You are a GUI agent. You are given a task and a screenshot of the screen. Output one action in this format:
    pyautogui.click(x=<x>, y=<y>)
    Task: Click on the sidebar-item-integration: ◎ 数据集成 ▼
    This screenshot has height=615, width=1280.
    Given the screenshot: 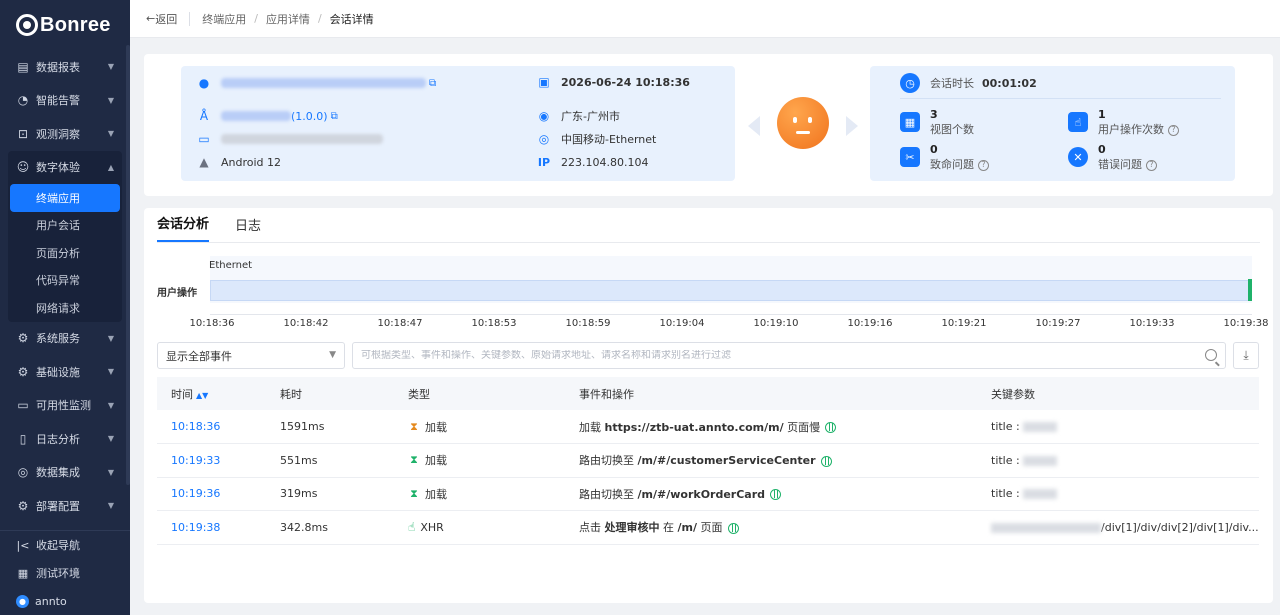 What is the action you would take?
    pyautogui.click(x=65, y=473)
    